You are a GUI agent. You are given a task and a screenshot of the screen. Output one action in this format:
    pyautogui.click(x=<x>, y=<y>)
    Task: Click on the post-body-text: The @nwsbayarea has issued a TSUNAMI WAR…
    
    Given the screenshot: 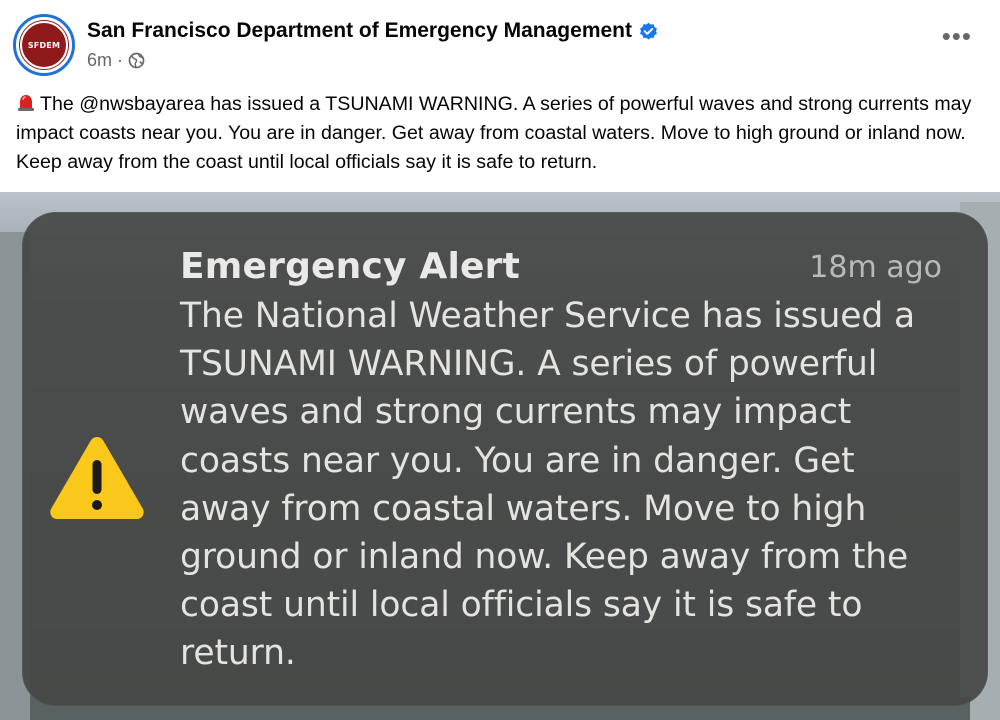 What is the action you would take?
    pyautogui.click(x=494, y=133)
    